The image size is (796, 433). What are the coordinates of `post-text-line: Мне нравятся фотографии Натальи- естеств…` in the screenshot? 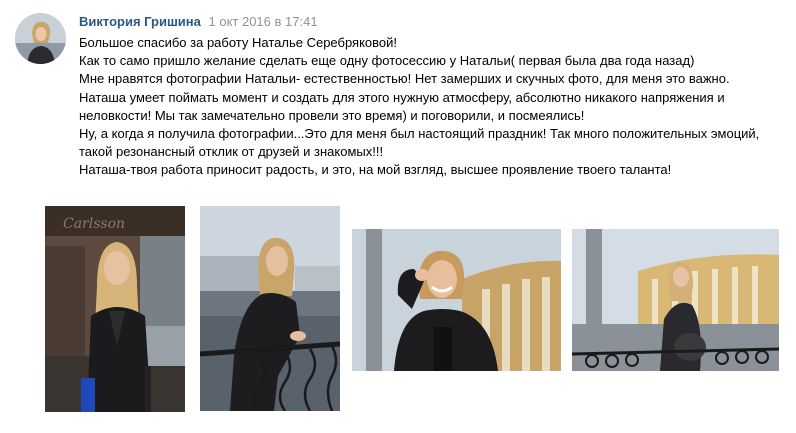 It's located at (404, 79).